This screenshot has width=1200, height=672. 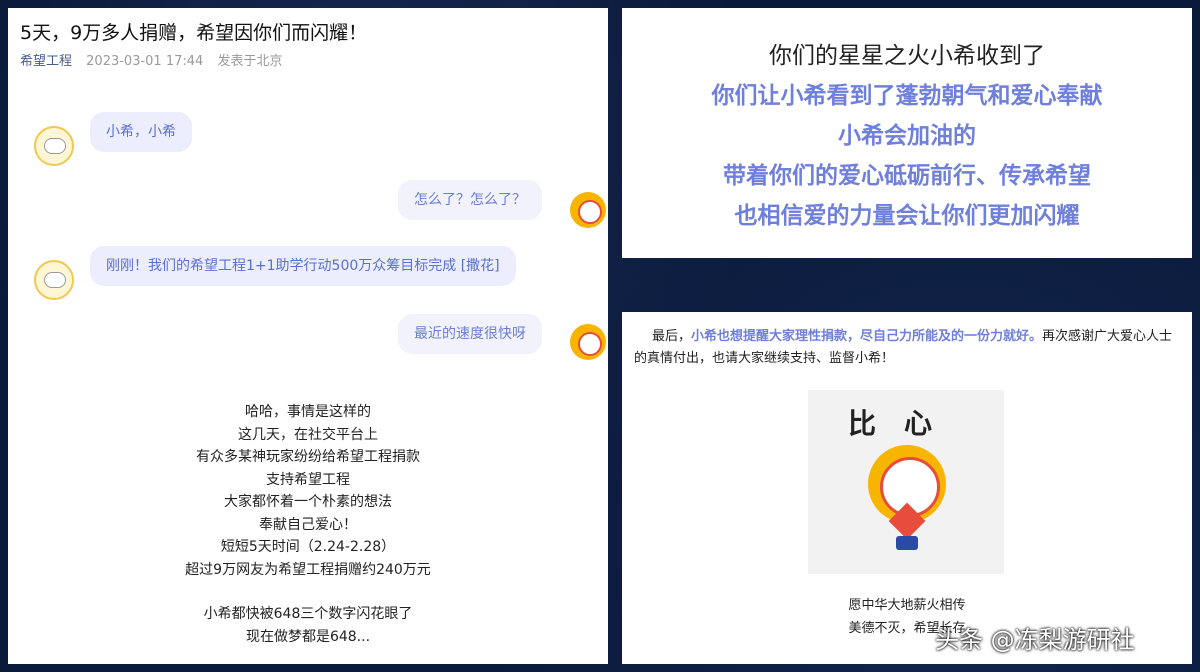 What do you see at coordinates (907, 216) in the screenshot?
I see `message-line: 也相信爱的力量会让你们更加闪耀` at bounding box center [907, 216].